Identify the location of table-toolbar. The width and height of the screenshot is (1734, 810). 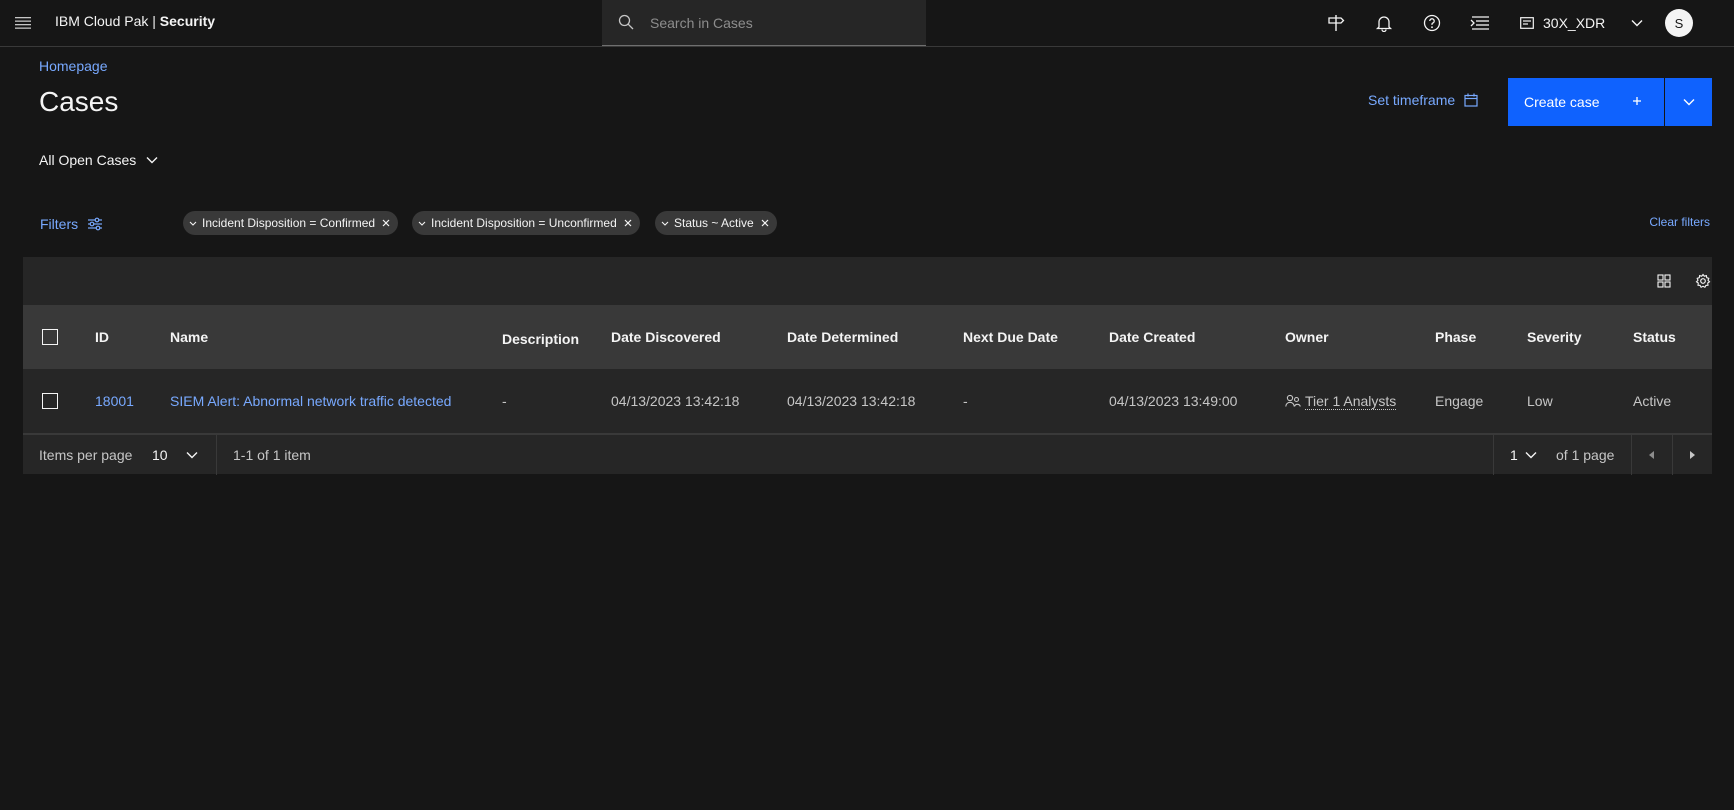
(867, 281).